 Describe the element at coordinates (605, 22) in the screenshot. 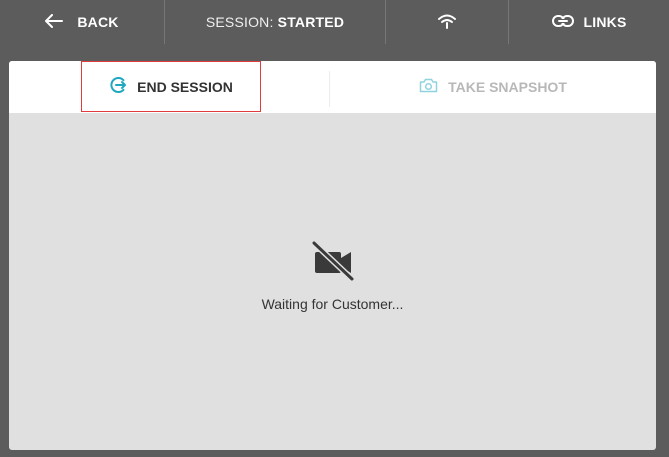

I see `links-label: LINKS` at that location.